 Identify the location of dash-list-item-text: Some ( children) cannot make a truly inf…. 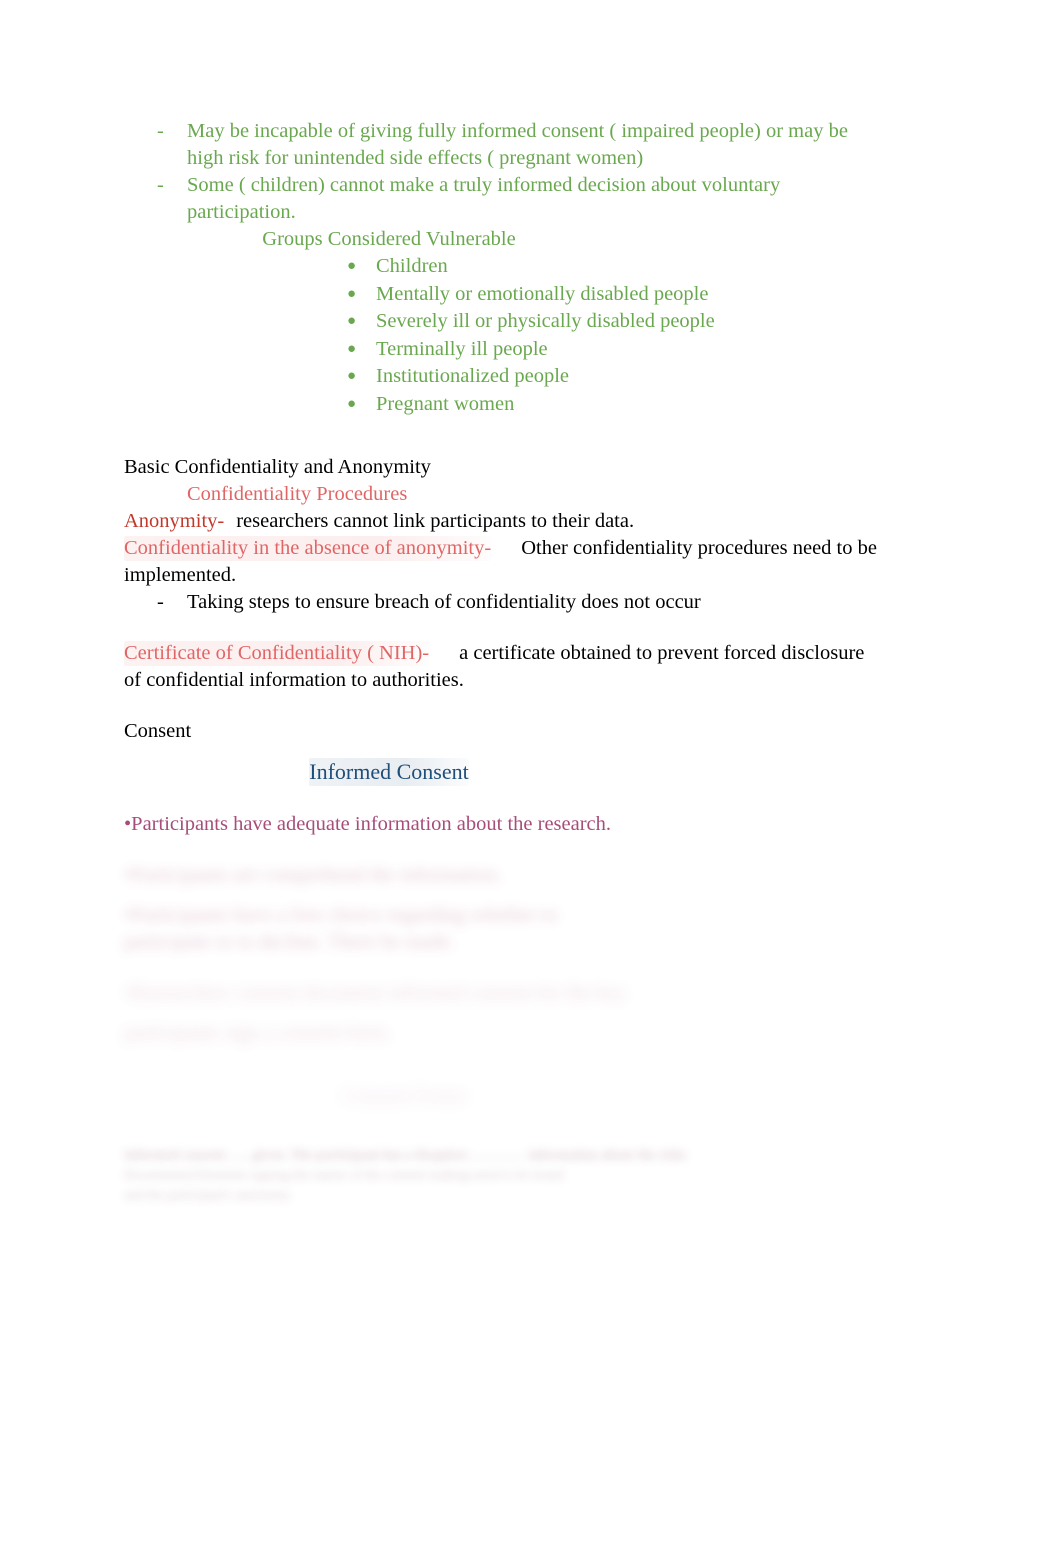
(484, 198).